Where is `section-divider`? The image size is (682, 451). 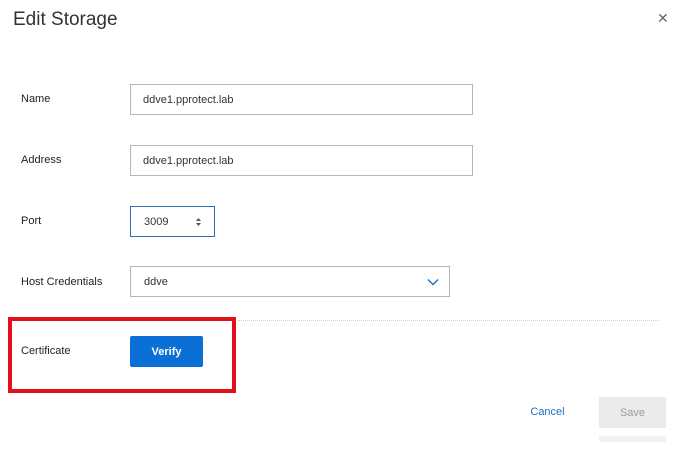 section-divider is located at coordinates (449, 320).